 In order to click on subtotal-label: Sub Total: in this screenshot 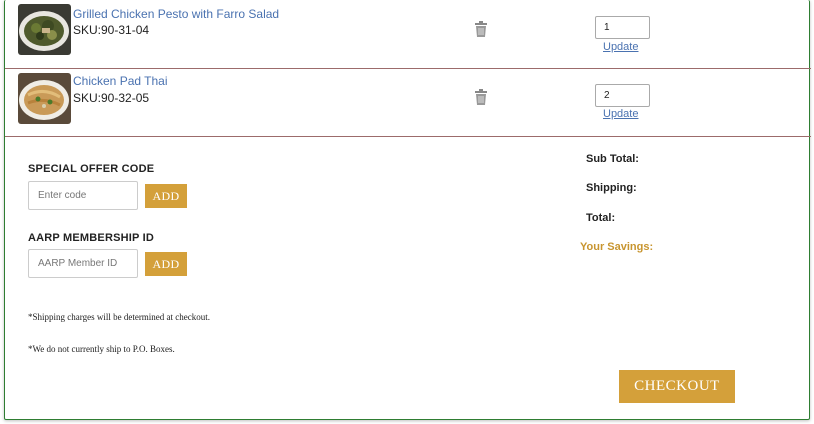, I will do `click(612, 159)`.